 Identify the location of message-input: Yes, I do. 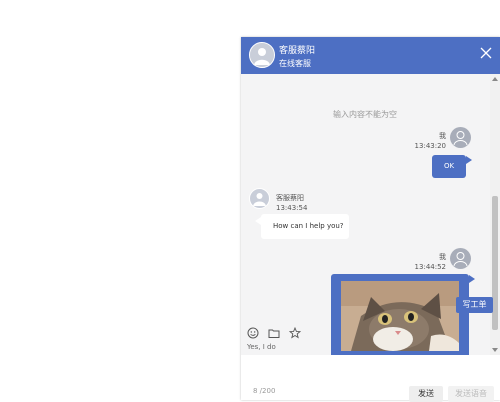
(367, 347).